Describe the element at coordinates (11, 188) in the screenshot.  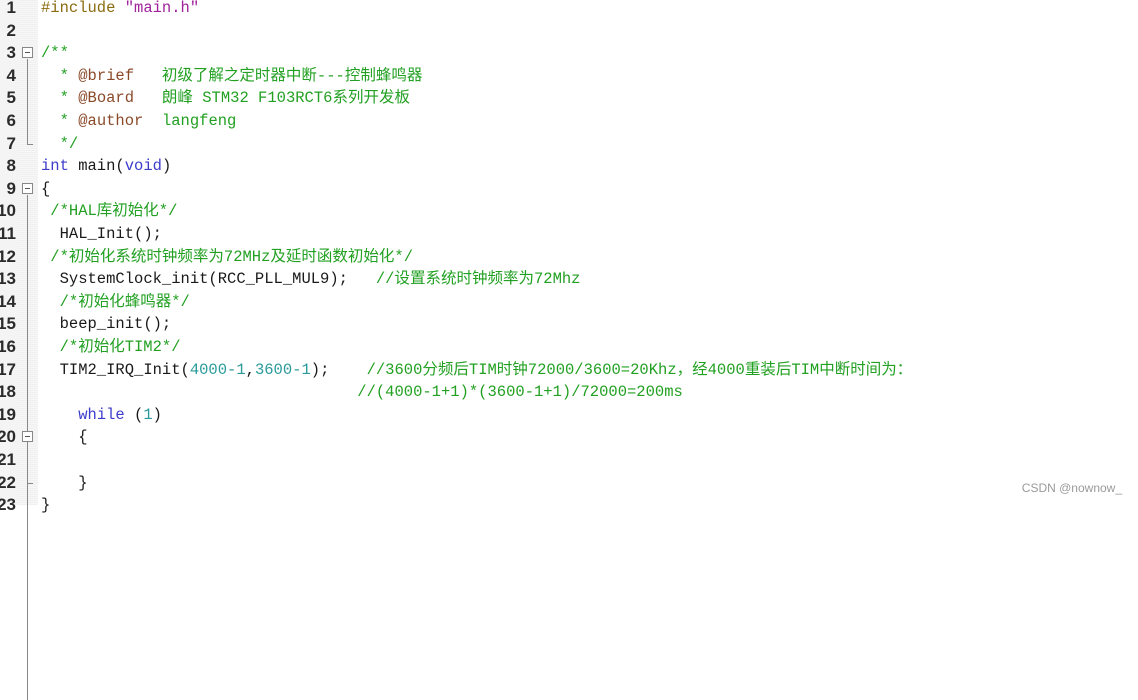
I see `line-number: 9` at that location.